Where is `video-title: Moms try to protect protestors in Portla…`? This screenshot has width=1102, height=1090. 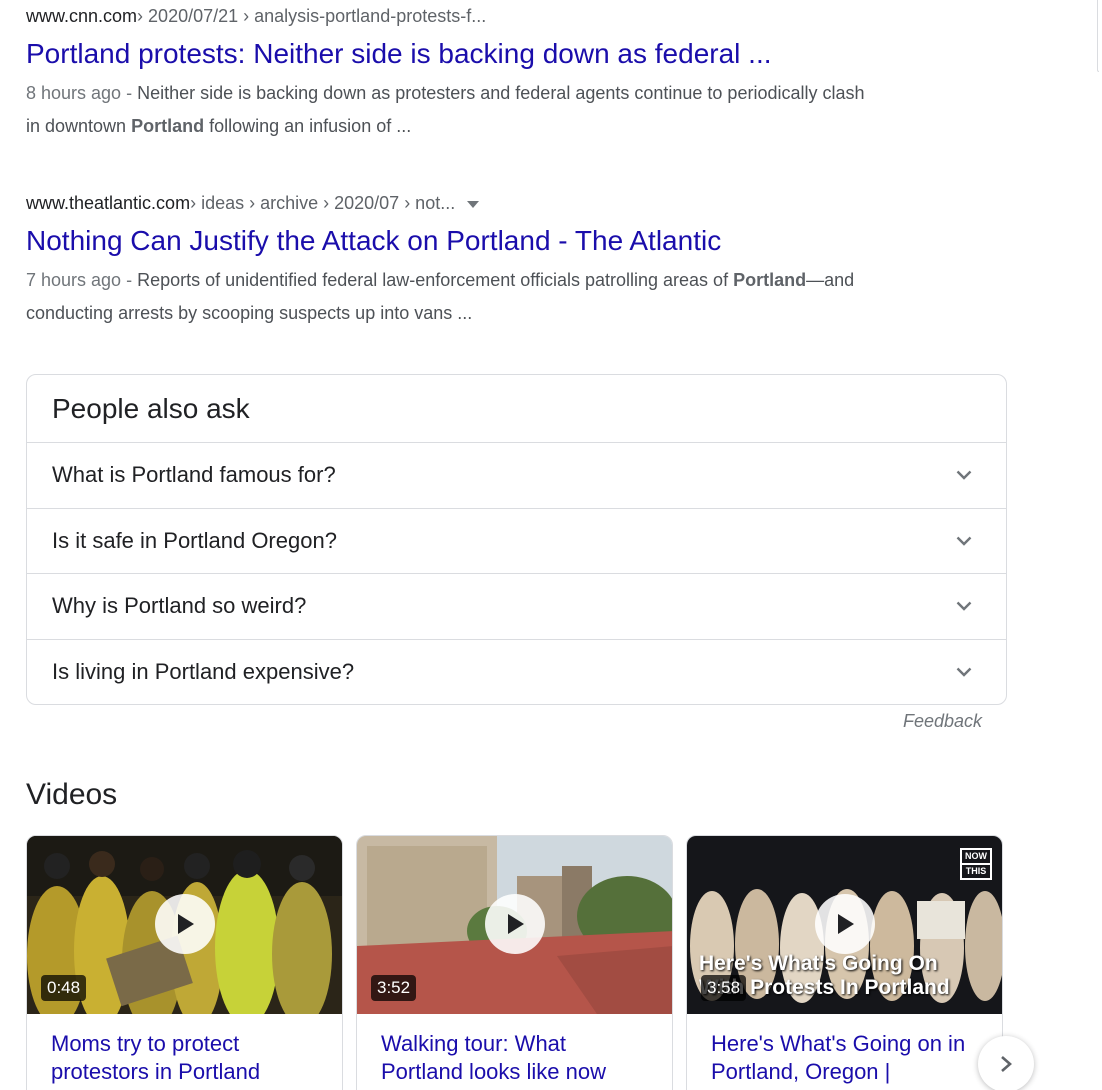
video-title: Moms try to protect protestors in Portla… is located at coordinates (184, 1050).